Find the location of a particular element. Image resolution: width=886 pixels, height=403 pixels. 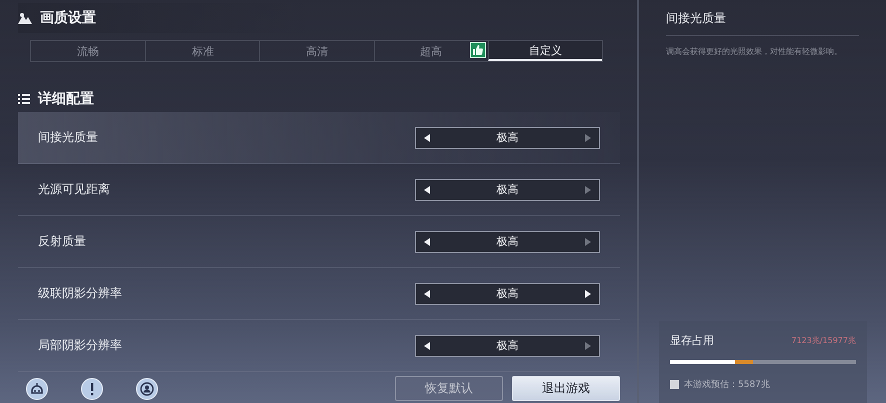

setting-label: 局部阴影分辨率 is located at coordinates (80, 345).